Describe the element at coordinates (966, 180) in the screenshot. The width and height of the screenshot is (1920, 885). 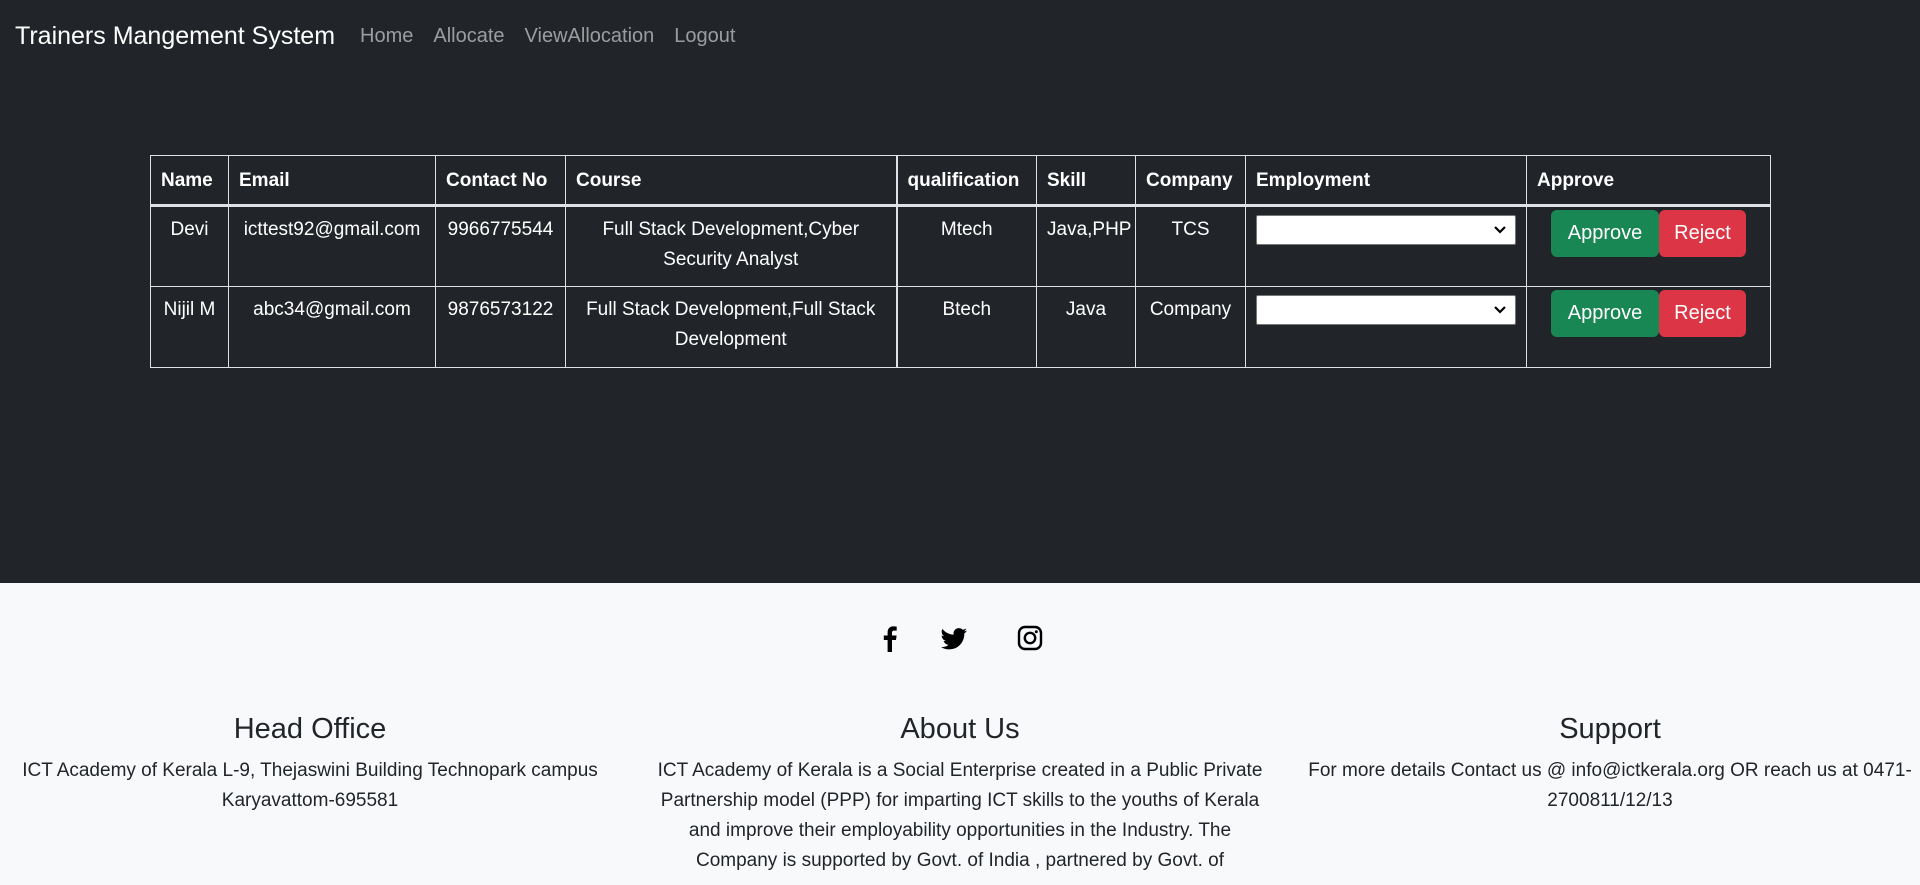
I see `column-header-qualification: qualification` at that location.